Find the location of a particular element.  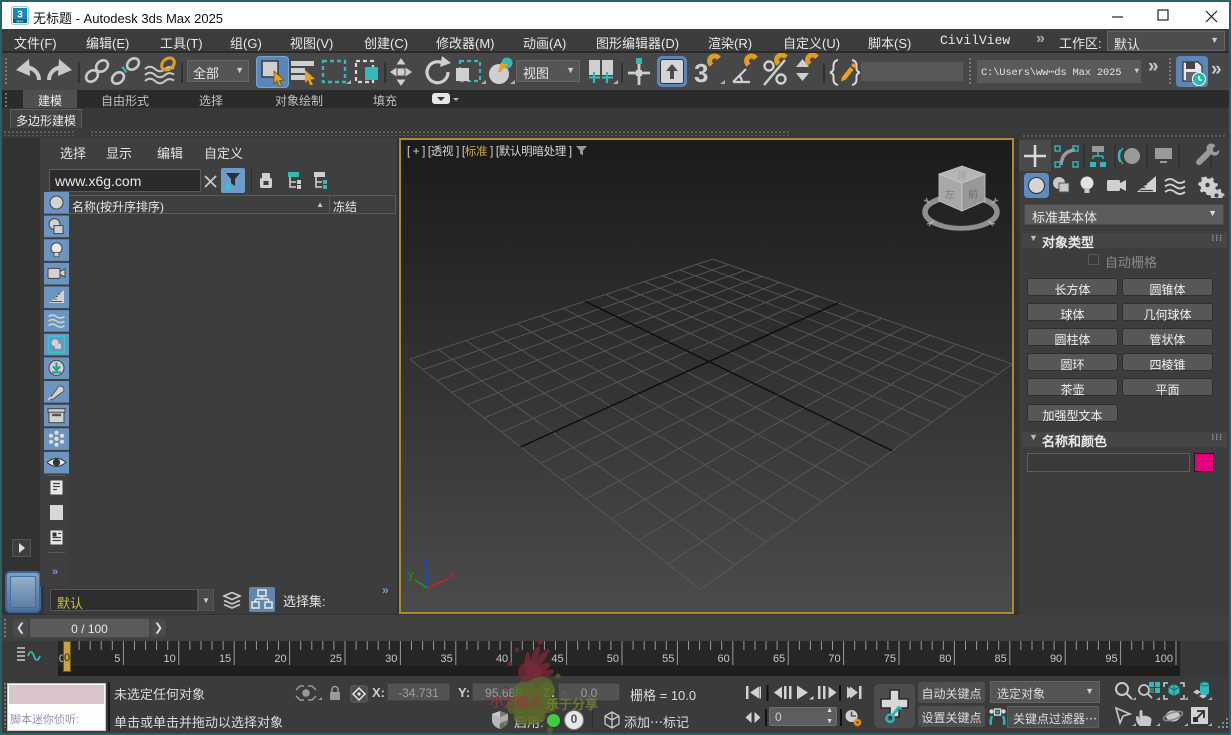

svg-text: 25 is located at coordinates (336, 659).